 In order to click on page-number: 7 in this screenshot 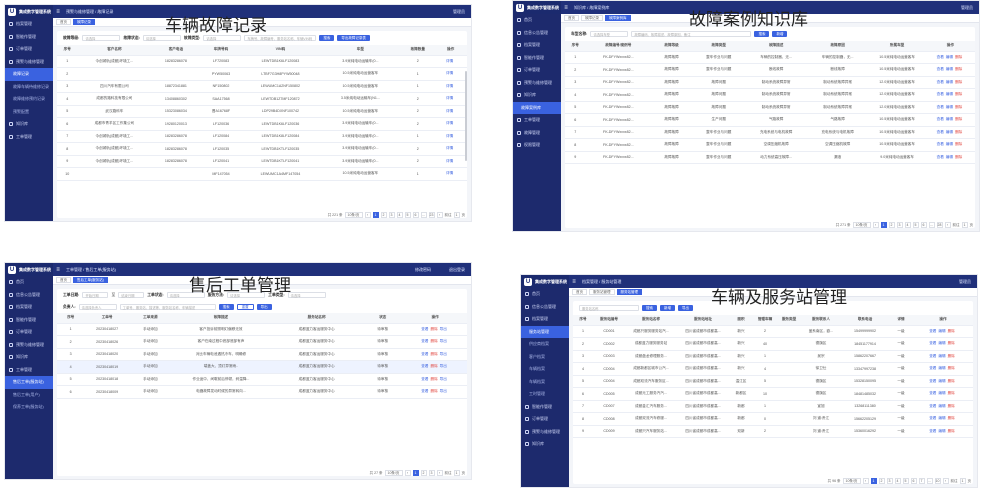, I will do `click(921, 481)`.